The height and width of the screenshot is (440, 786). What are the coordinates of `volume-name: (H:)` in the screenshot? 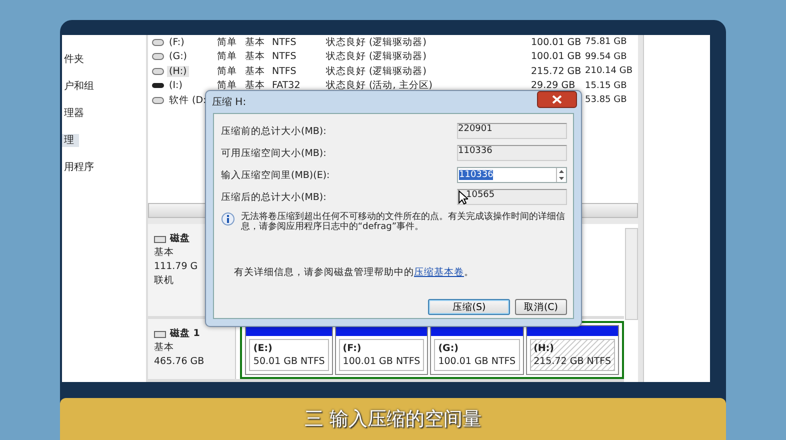 It's located at (178, 71).